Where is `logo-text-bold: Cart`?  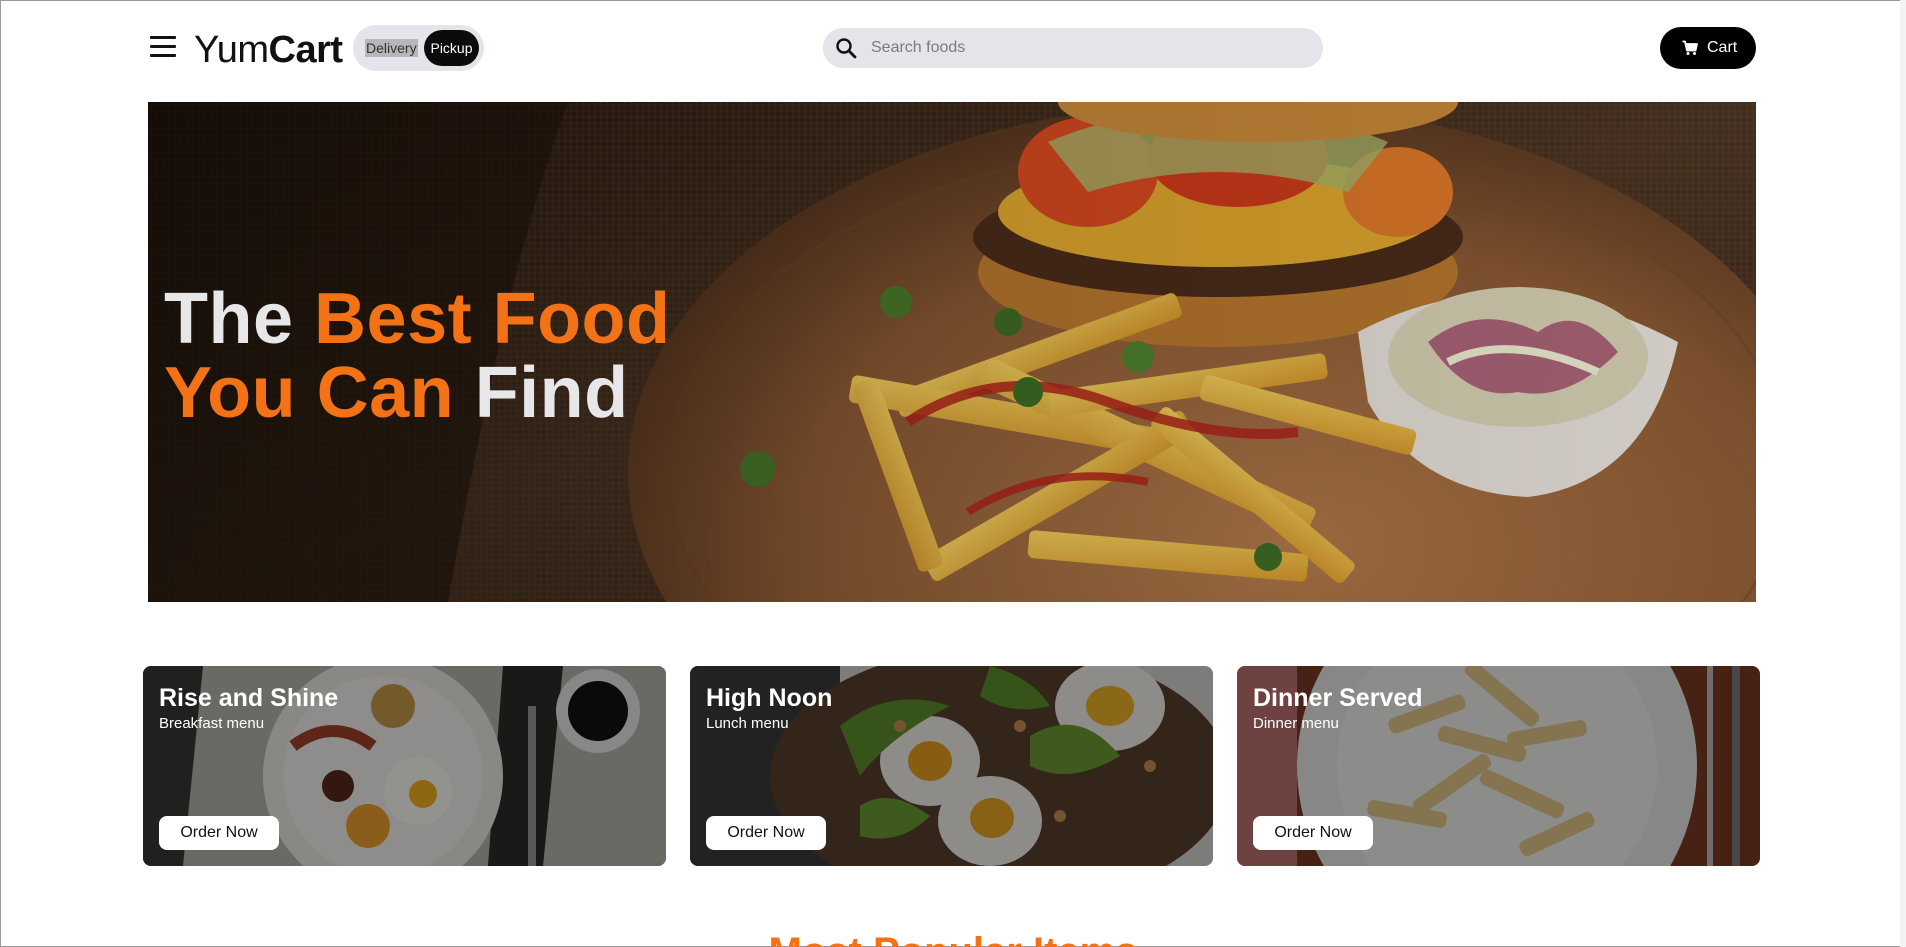
logo-text-bold: Cart is located at coordinates (306, 50).